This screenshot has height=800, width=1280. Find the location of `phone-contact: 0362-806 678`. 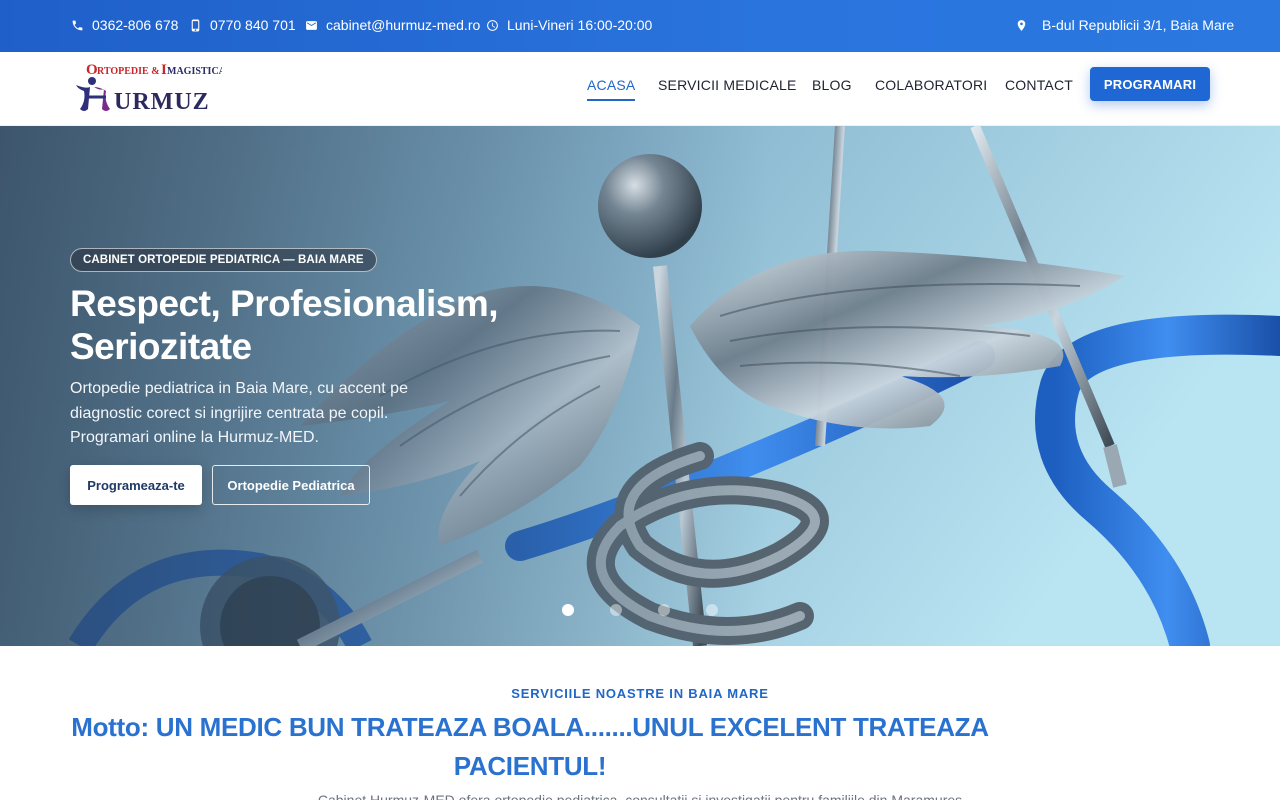

phone-contact: 0362-806 678 is located at coordinates (124, 25).